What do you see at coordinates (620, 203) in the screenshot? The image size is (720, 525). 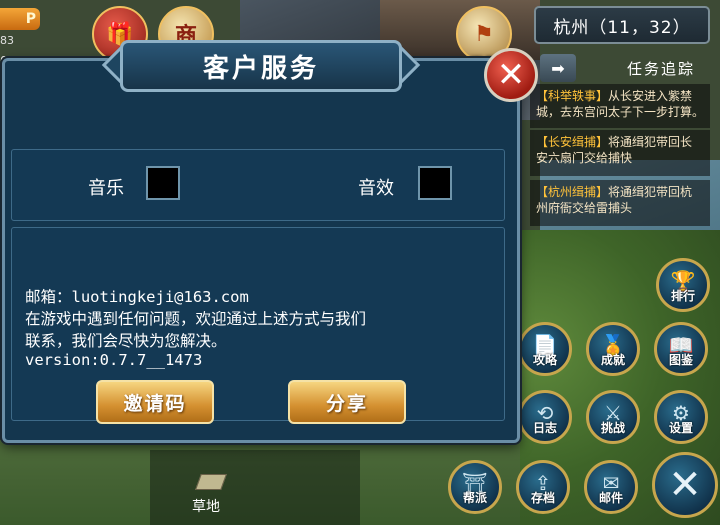 I see `quest-item: 【杭州缉捕】将通缉犯带回杭州府衙交给雷捕头` at bounding box center [620, 203].